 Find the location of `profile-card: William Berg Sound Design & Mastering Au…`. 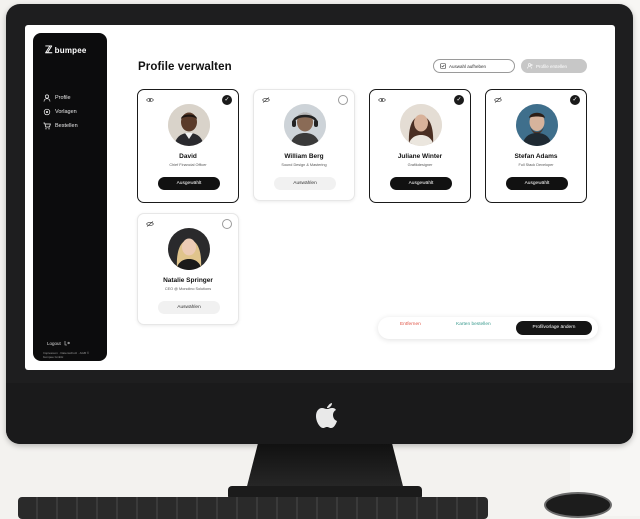

profile-card: William Berg Sound Design & Mastering Au… is located at coordinates (304, 145).